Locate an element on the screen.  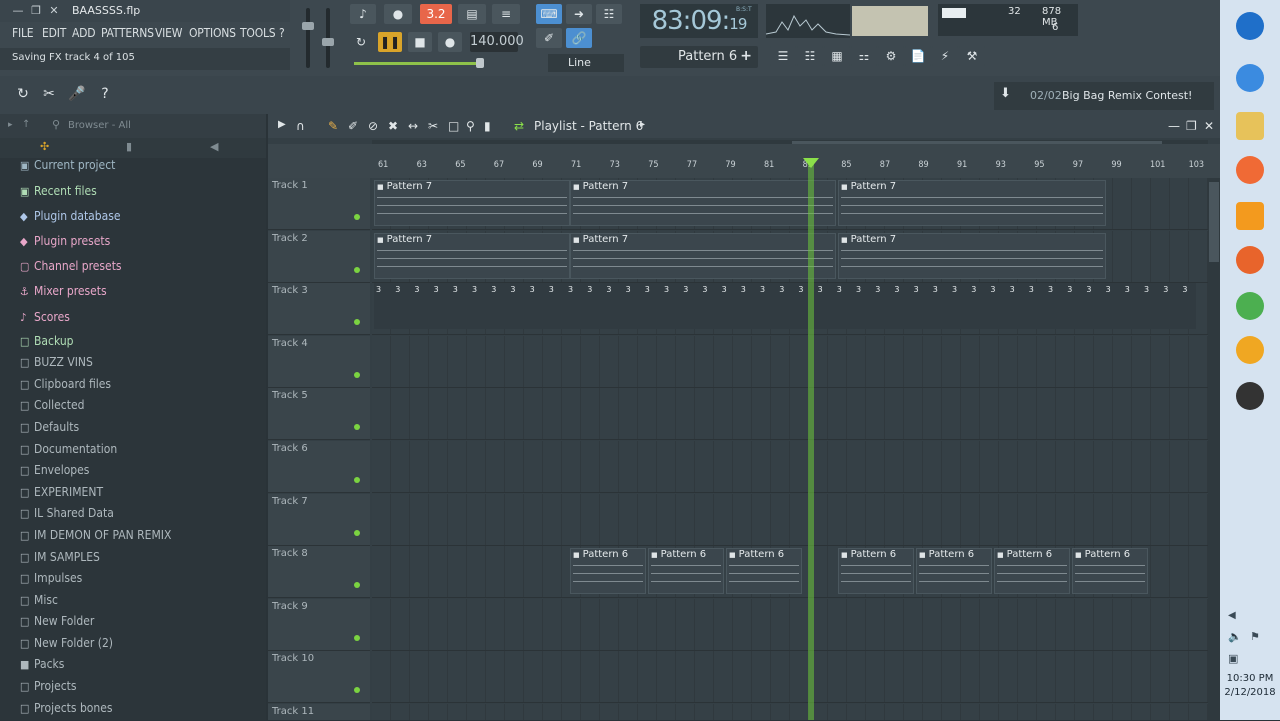
internet-explorer-icon is located at coordinates (1250, 78).